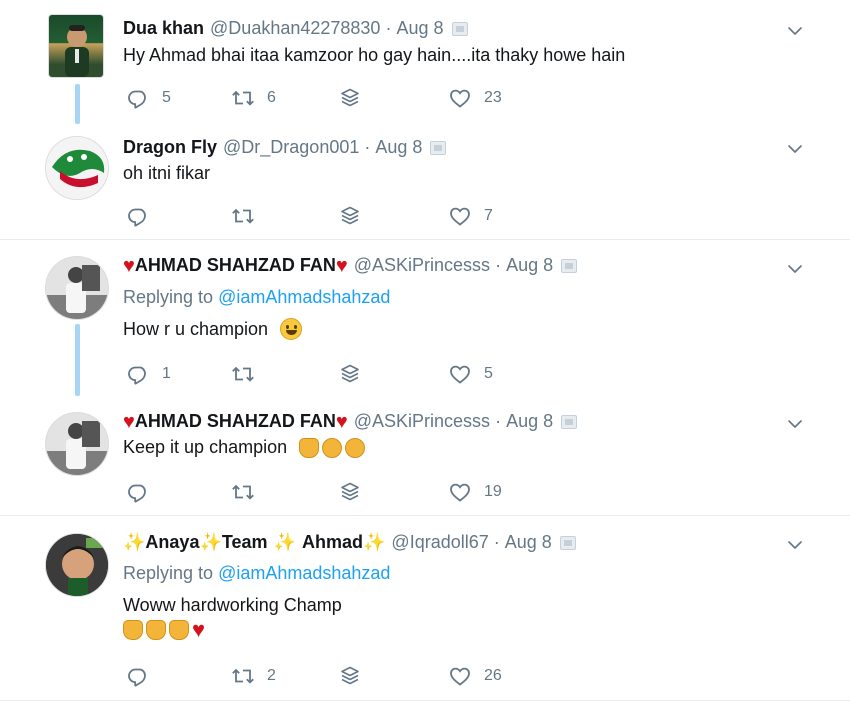 The height and width of the screenshot is (711, 850). I want to click on user-handle: @Iqradoll67, so click(439, 542).